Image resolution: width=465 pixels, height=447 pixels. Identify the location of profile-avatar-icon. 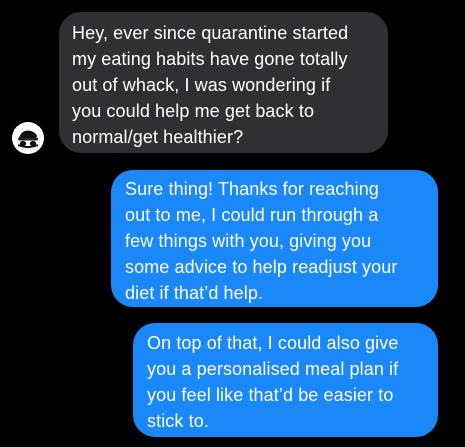
(28, 138).